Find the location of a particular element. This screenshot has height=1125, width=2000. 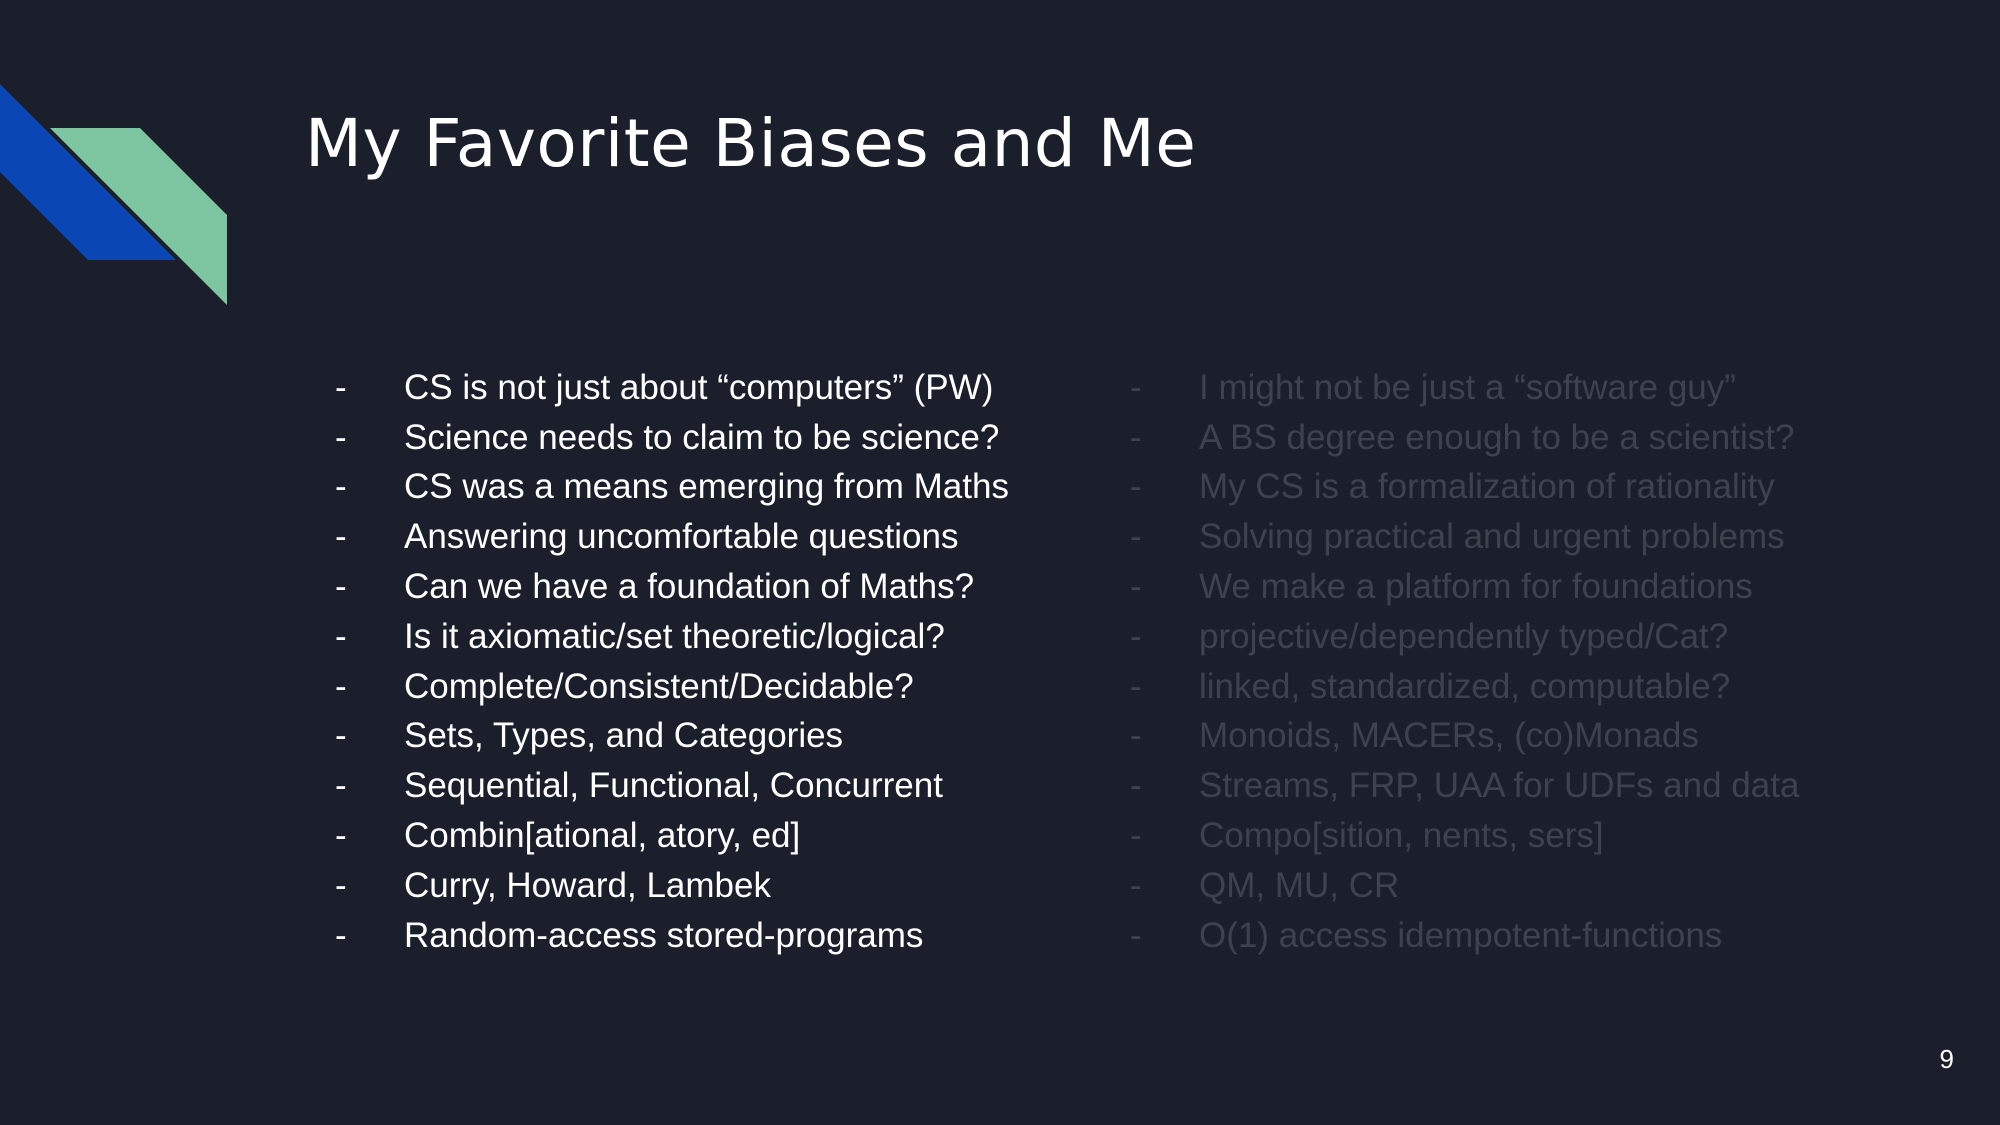

list-item: - Curry, Howard, Lambek is located at coordinates (672, 886).